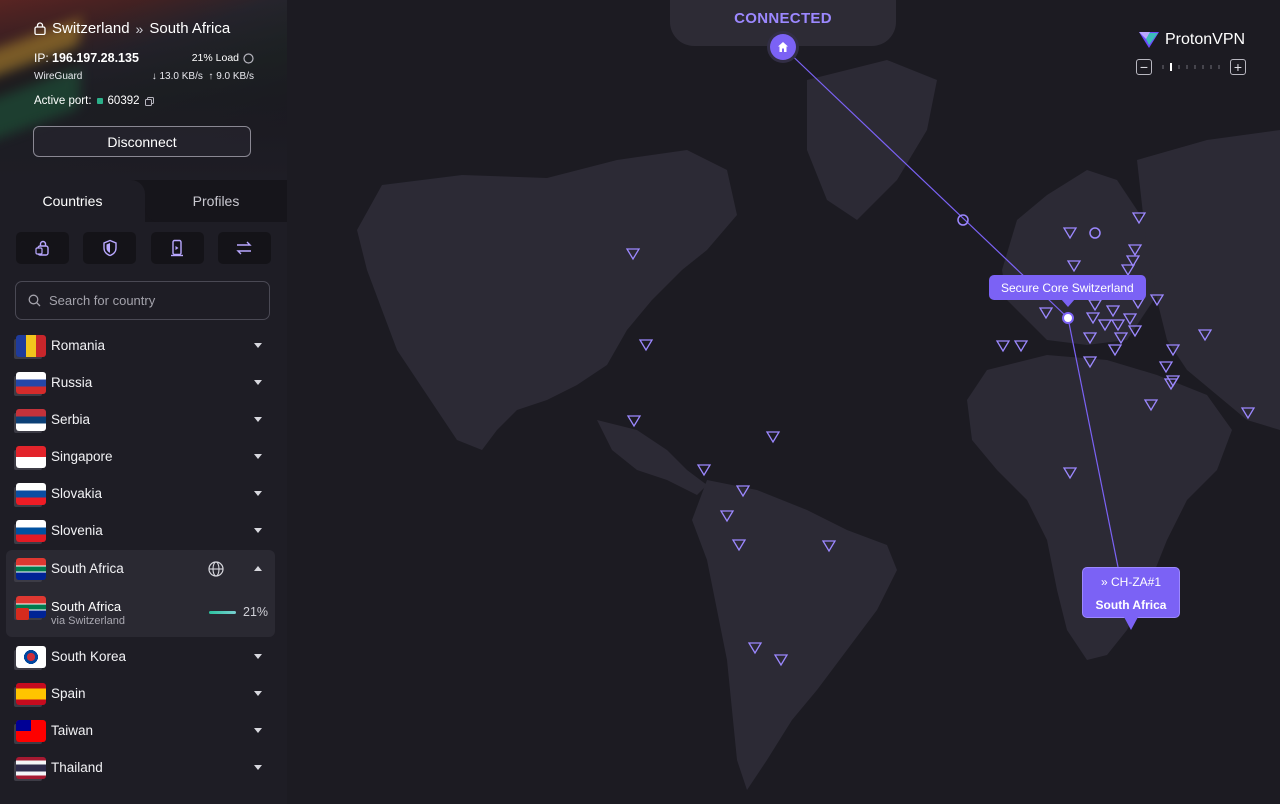 This screenshot has height=804, width=1280. I want to click on tab-countries: Countries, so click(72, 201).